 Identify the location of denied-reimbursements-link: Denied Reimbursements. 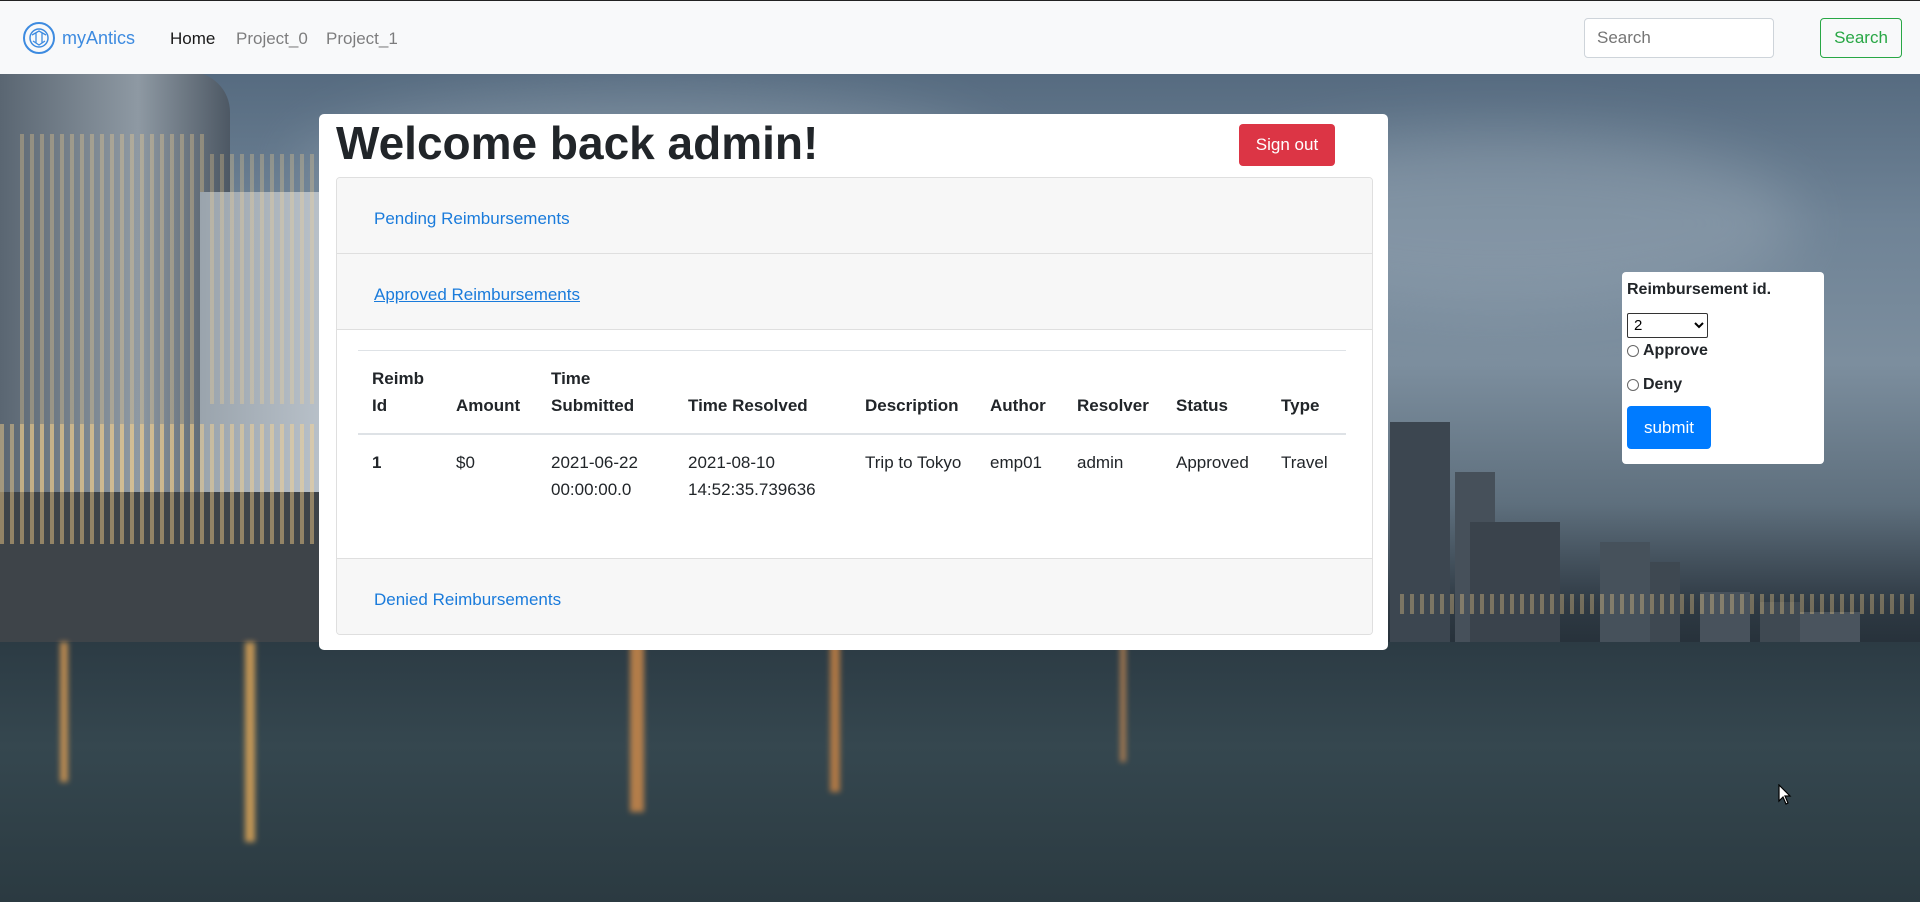
(467, 600).